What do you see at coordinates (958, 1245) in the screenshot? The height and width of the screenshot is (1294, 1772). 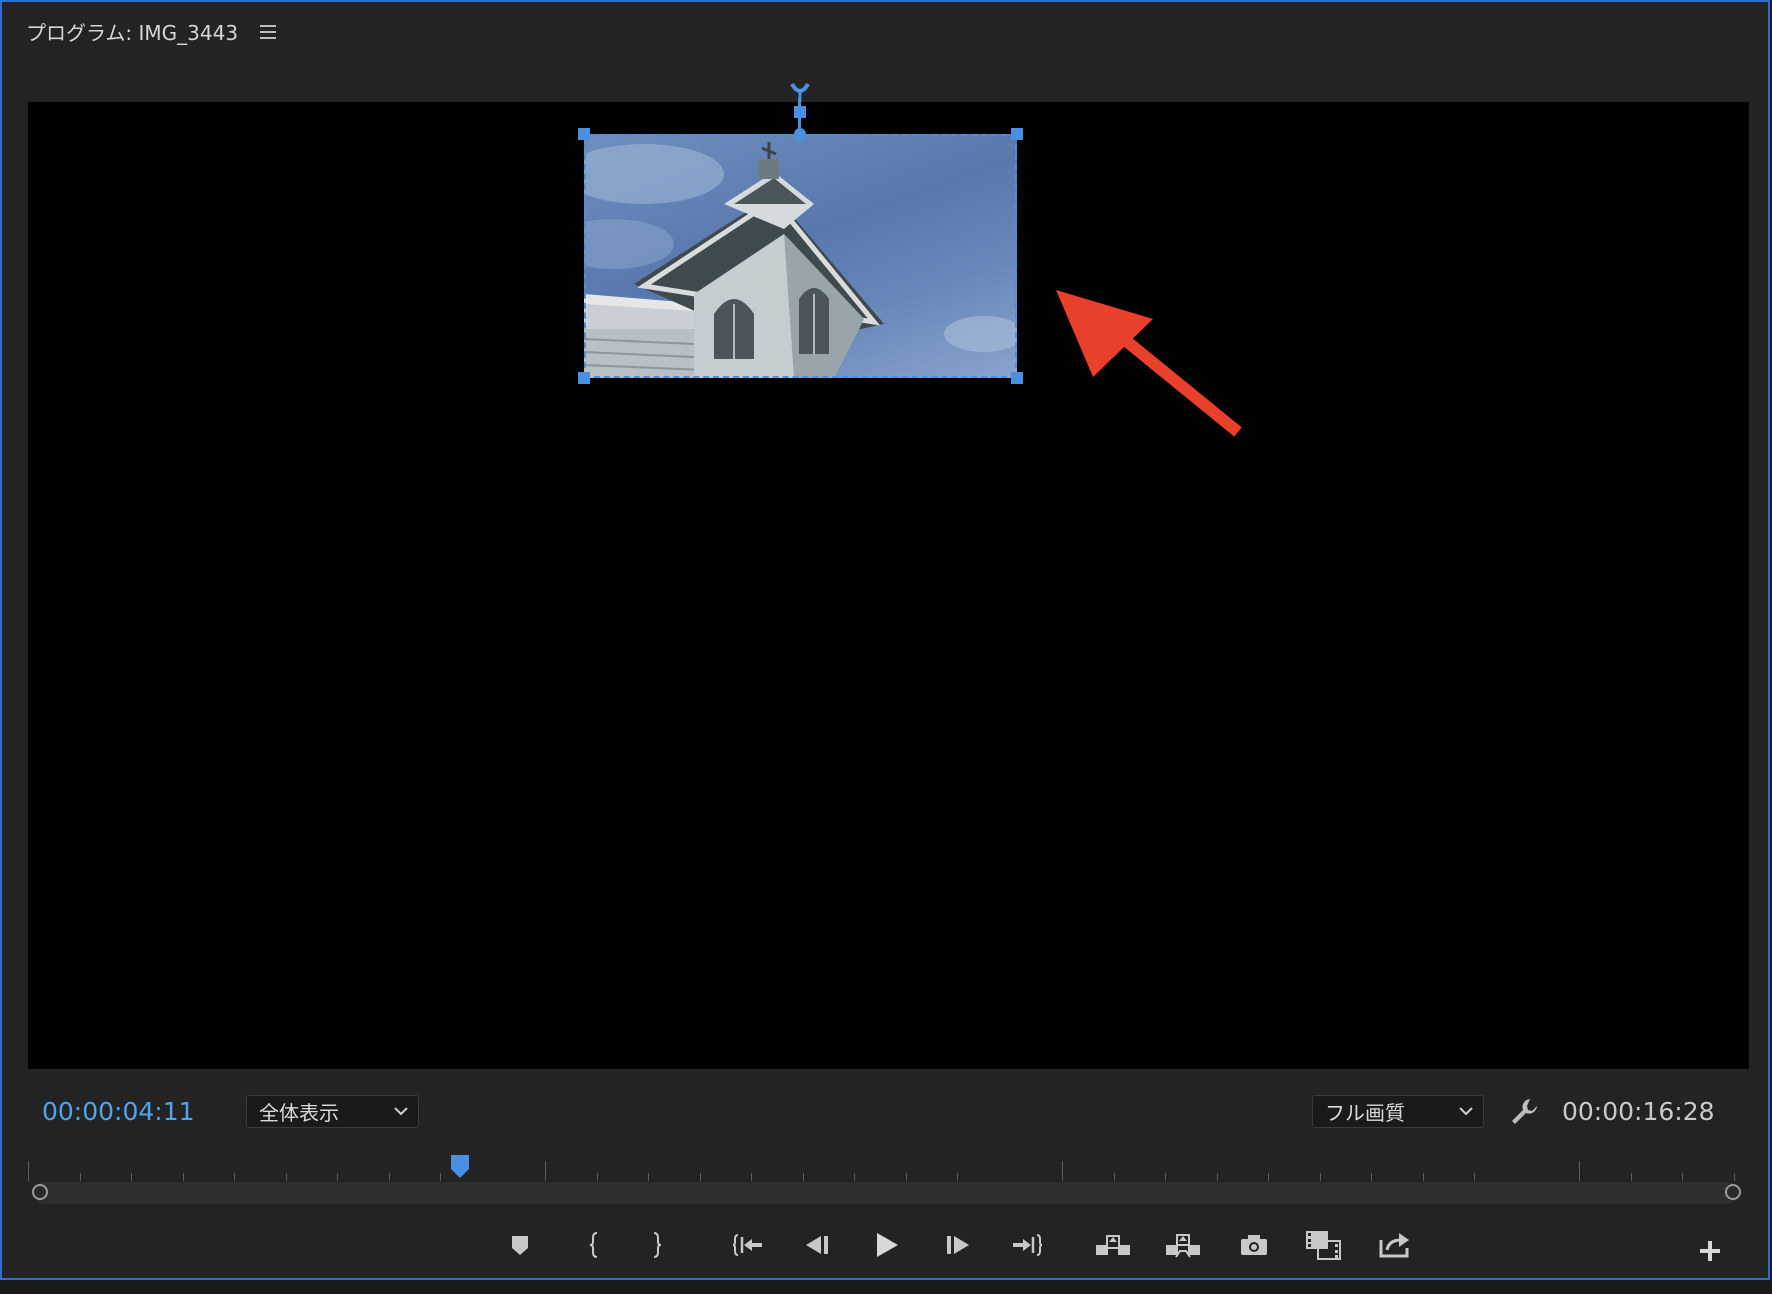 I see `step-forward-icon` at bounding box center [958, 1245].